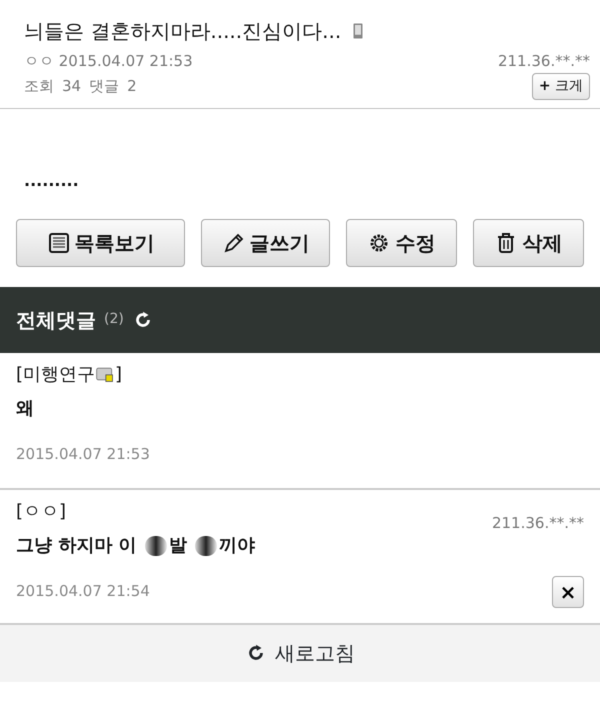 Image resolution: width=600 pixels, height=712 pixels. I want to click on comment-text: 왜, so click(25, 408).